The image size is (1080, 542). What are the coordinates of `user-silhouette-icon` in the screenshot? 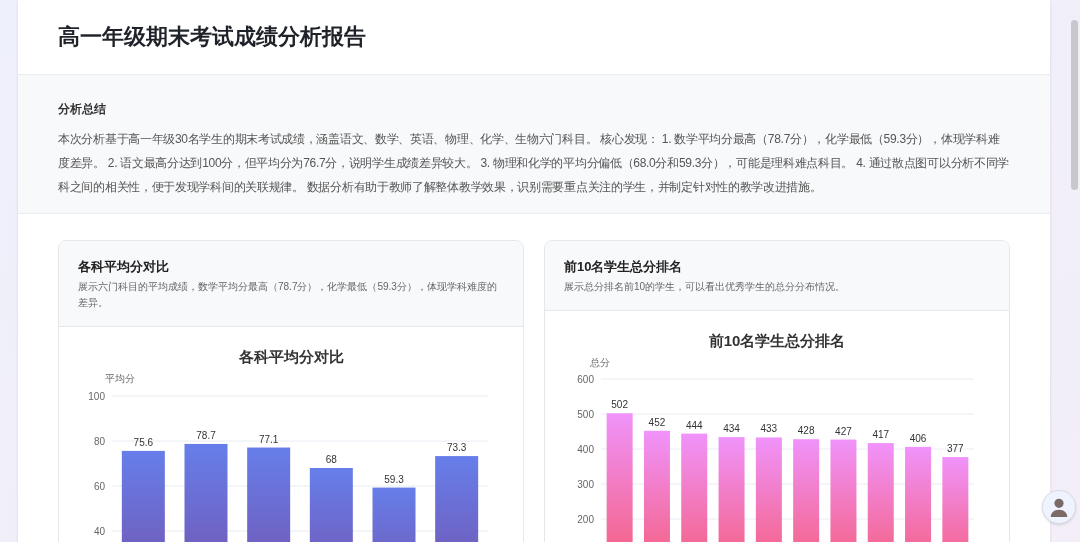 It's located at (1059, 507).